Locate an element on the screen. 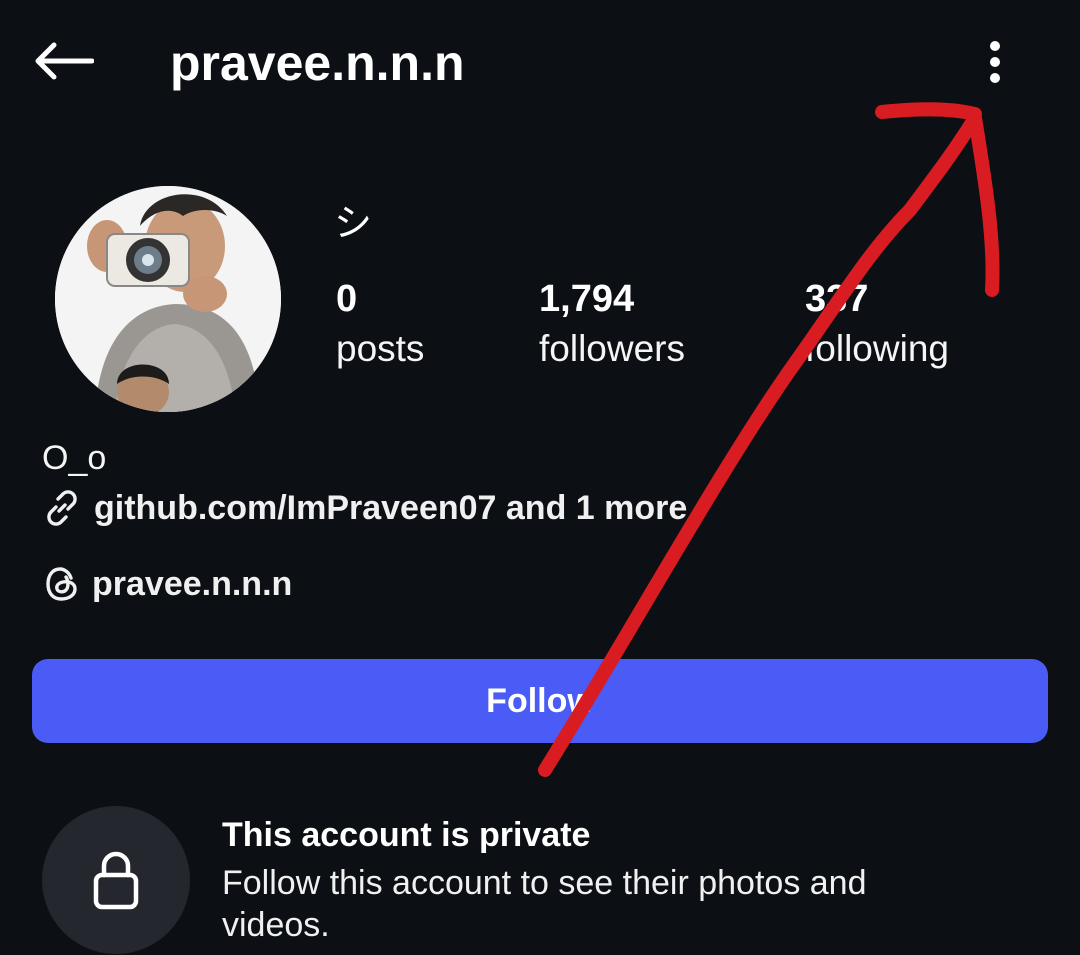 The height and width of the screenshot is (955, 1080). back-button is located at coordinates (63, 61).